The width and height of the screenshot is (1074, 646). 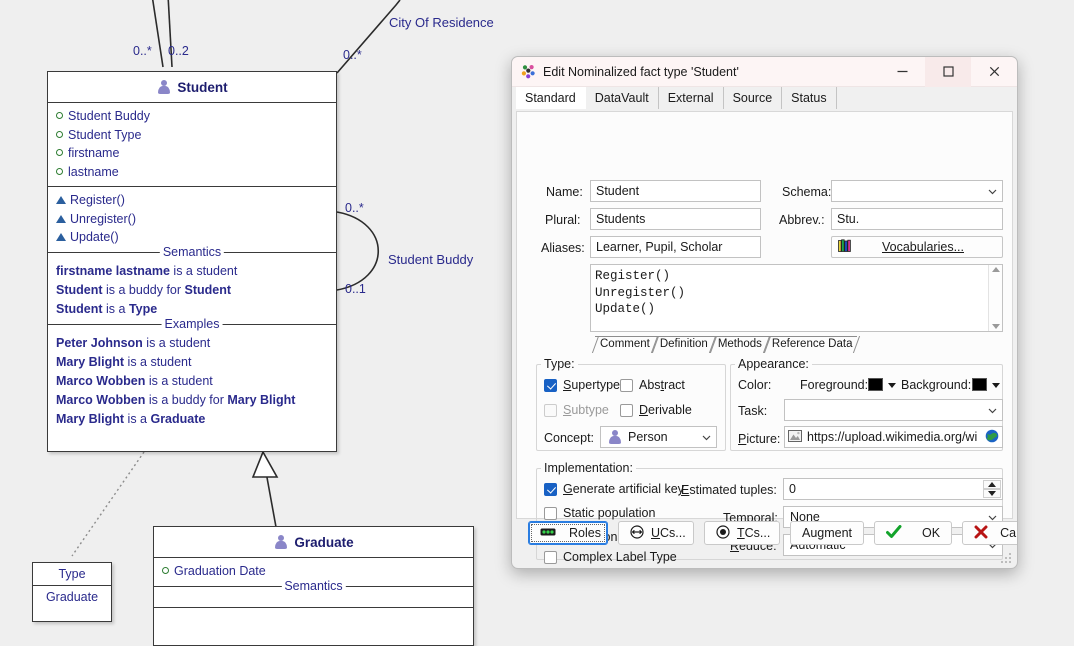 What do you see at coordinates (893, 437) in the screenshot?
I see `picture-field: https://upload.wikimedia.org/wi` at bounding box center [893, 437].